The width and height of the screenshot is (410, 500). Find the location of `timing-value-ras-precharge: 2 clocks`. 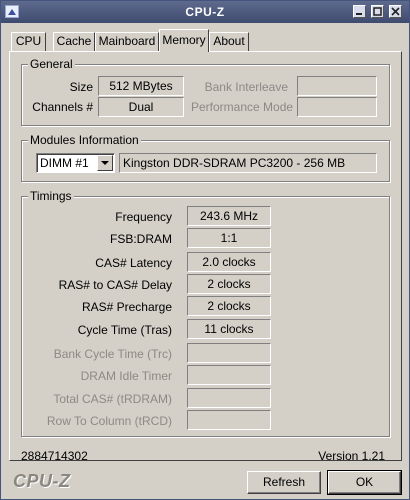

timing-value-ras-precharge: 2 clocks is located at coordinates (229, 306).